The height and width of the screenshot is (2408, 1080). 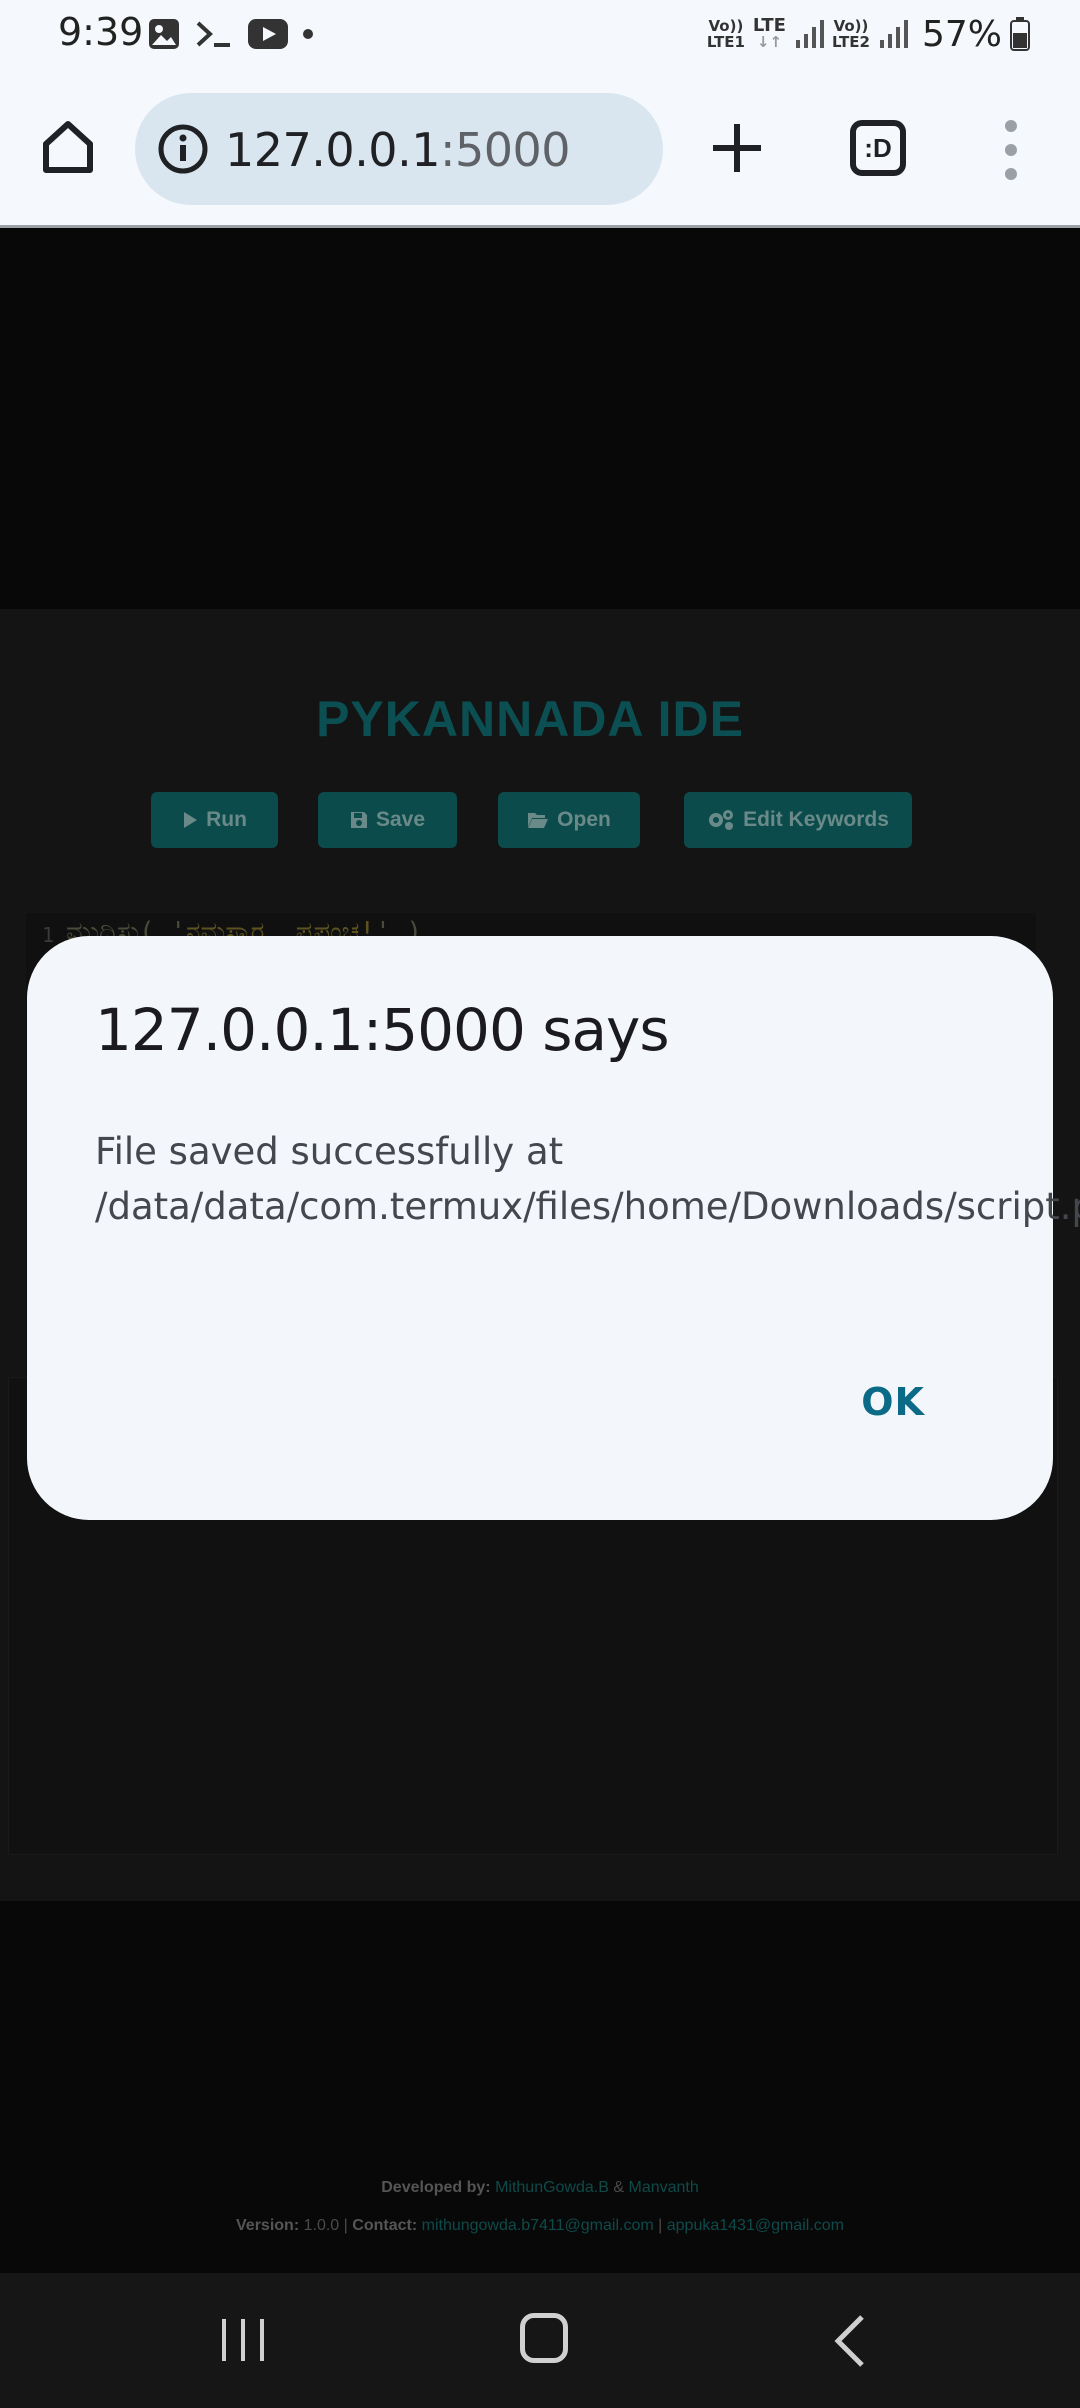 I want to click on address-bar: 127.0.0.1:5000, so click(x=399, y=149).